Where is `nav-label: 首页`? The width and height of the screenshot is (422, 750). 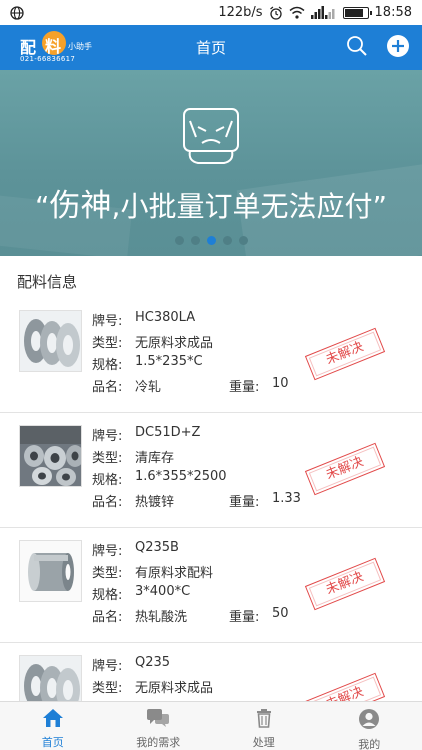 nav-label: 首页 is located at coordinates (52, 742).